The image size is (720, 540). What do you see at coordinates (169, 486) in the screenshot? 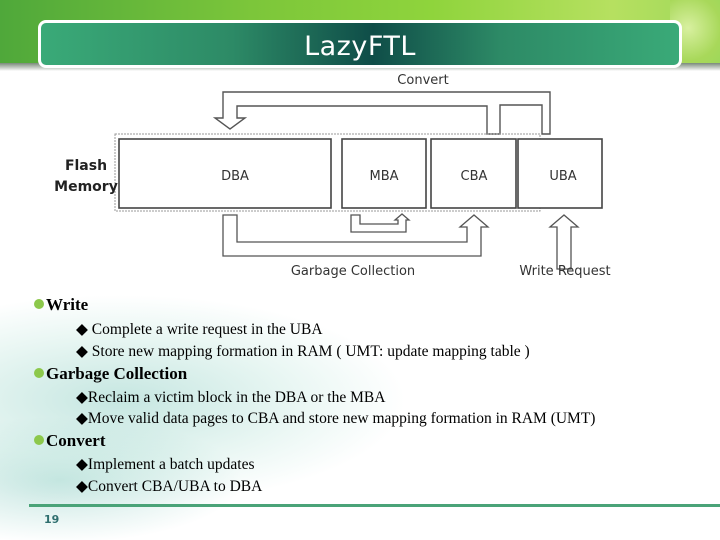
I see `sub-bullet: ◆Convert CBA/UBA to DBA` at bounding box center [169, 486].